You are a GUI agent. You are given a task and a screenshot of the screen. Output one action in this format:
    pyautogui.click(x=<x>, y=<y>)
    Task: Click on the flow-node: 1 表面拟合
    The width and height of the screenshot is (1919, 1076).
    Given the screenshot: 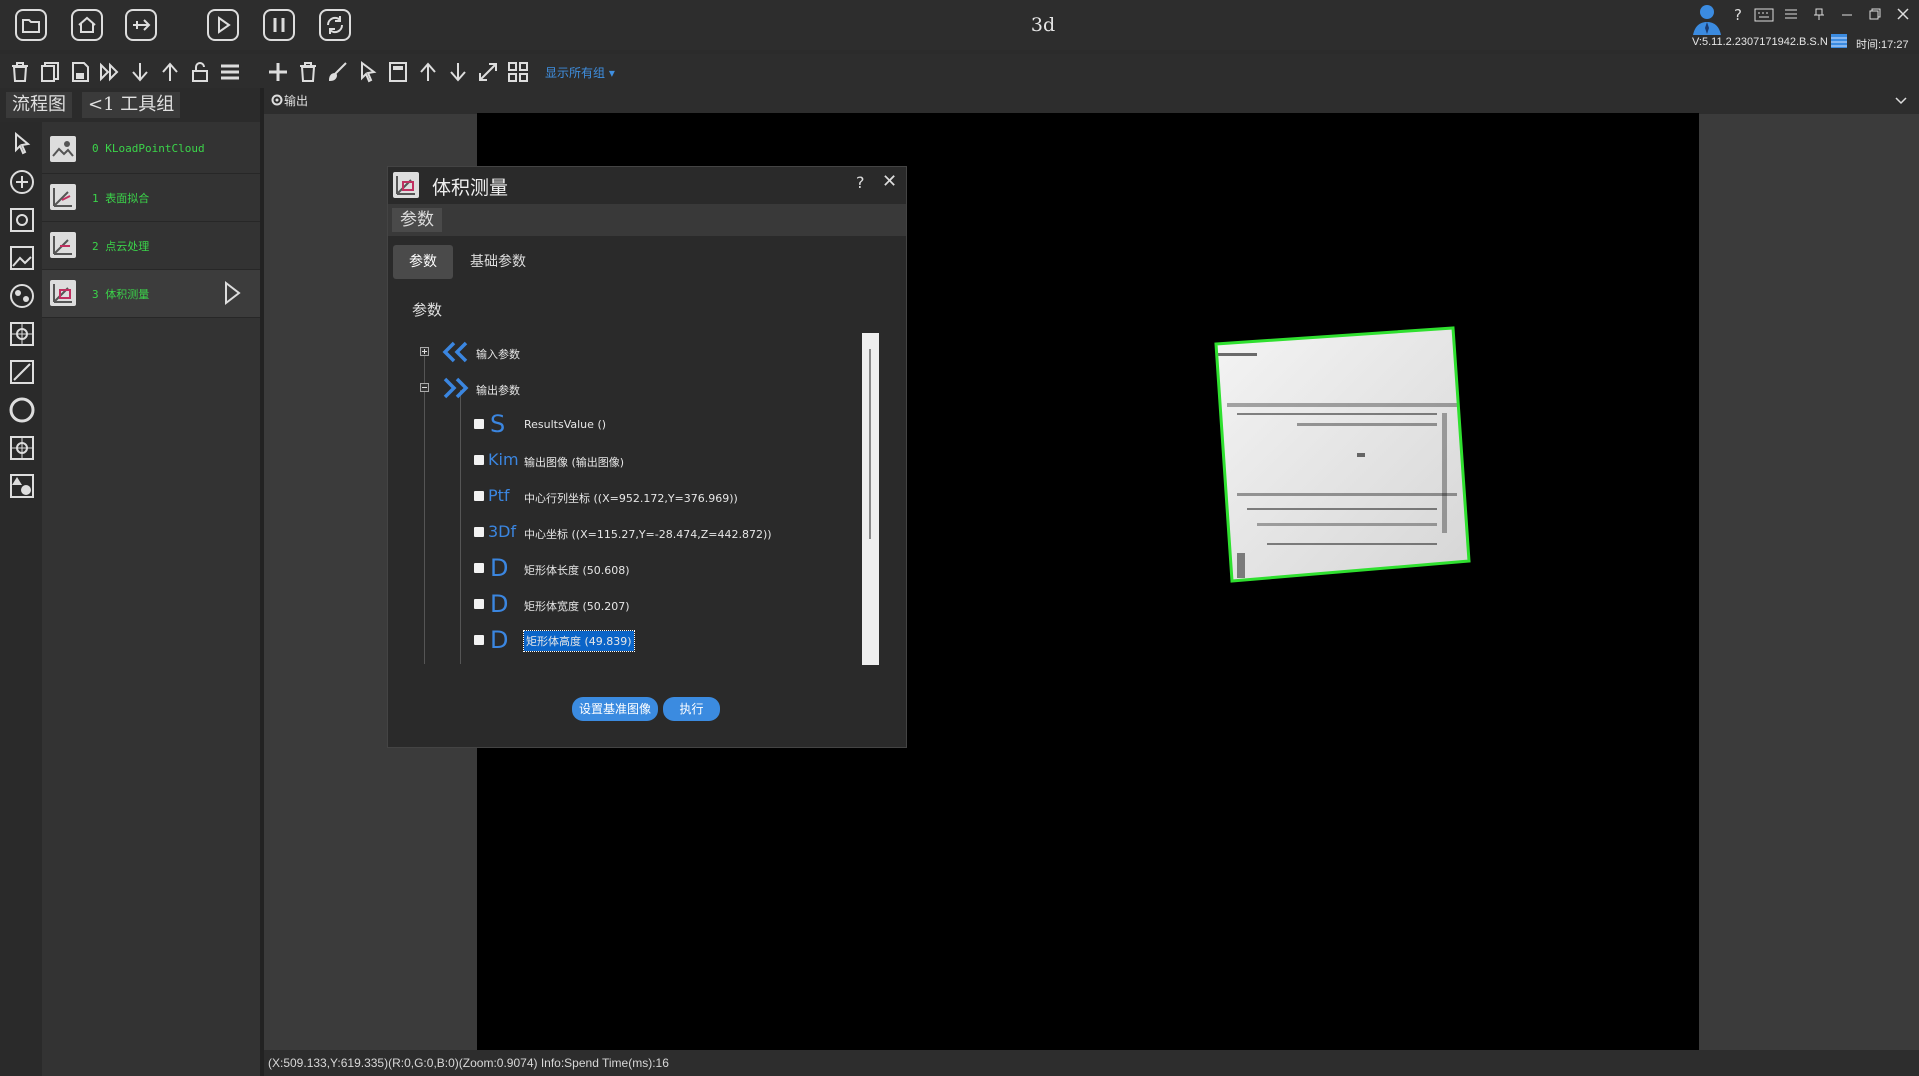 What is the action you would take?
    pyautogui.click(x=151, y=198)
    